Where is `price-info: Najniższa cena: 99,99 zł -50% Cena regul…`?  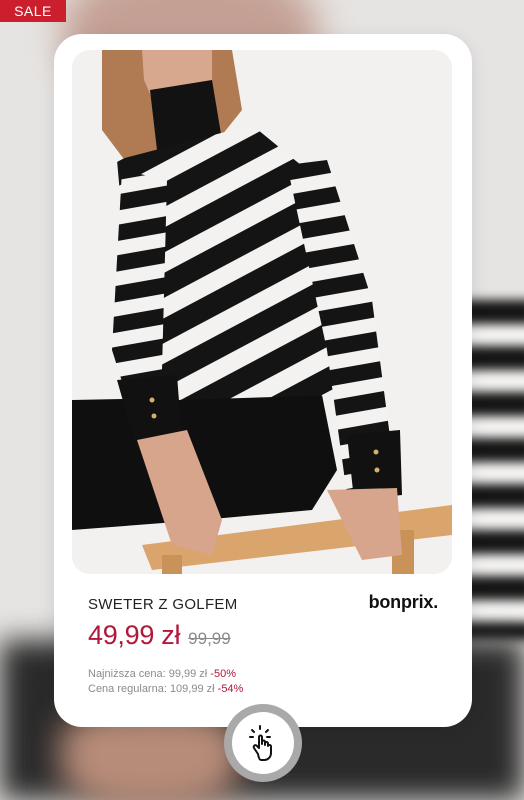 price-info: Najniższa cena: 99,99 zł -50% Cena regul… is located at coordinates (165, 682).